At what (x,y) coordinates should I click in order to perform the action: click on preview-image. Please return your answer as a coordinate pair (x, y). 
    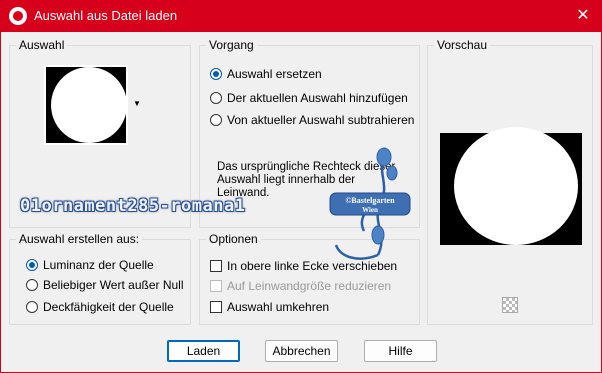
    Looking at the image, I should click on (511, 186).